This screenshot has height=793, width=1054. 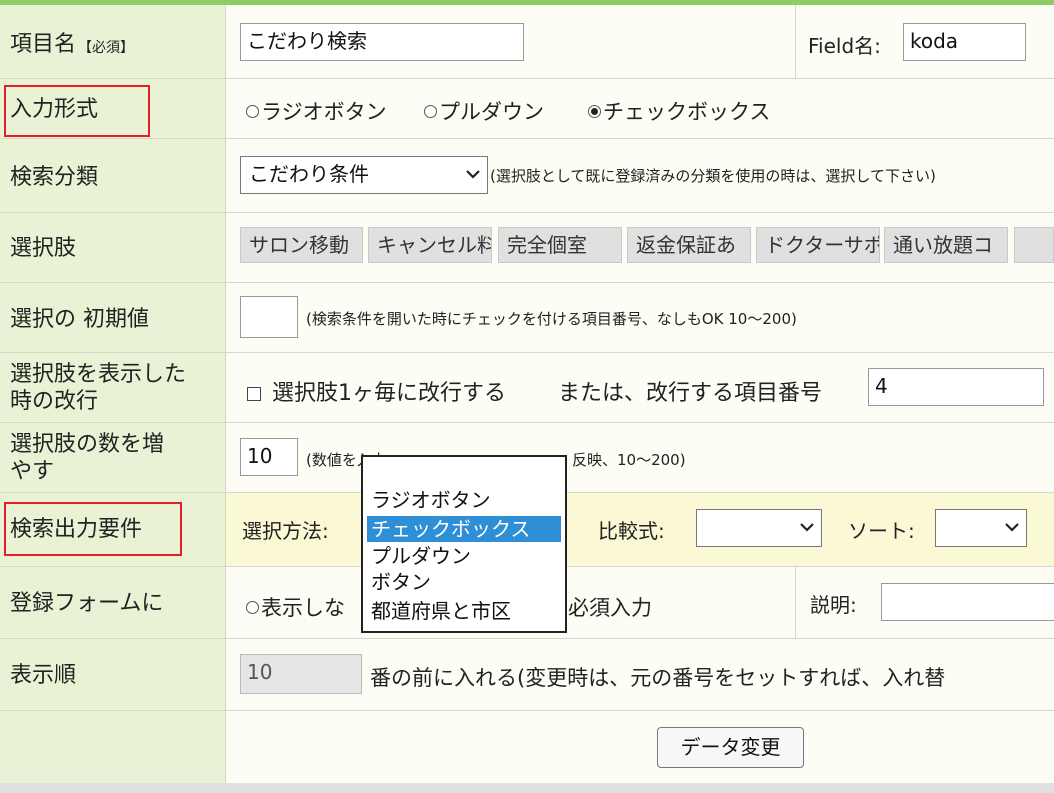 I want to click on linebreak-label-line1: 選択肢を表示した, so click(x=98, y=374).